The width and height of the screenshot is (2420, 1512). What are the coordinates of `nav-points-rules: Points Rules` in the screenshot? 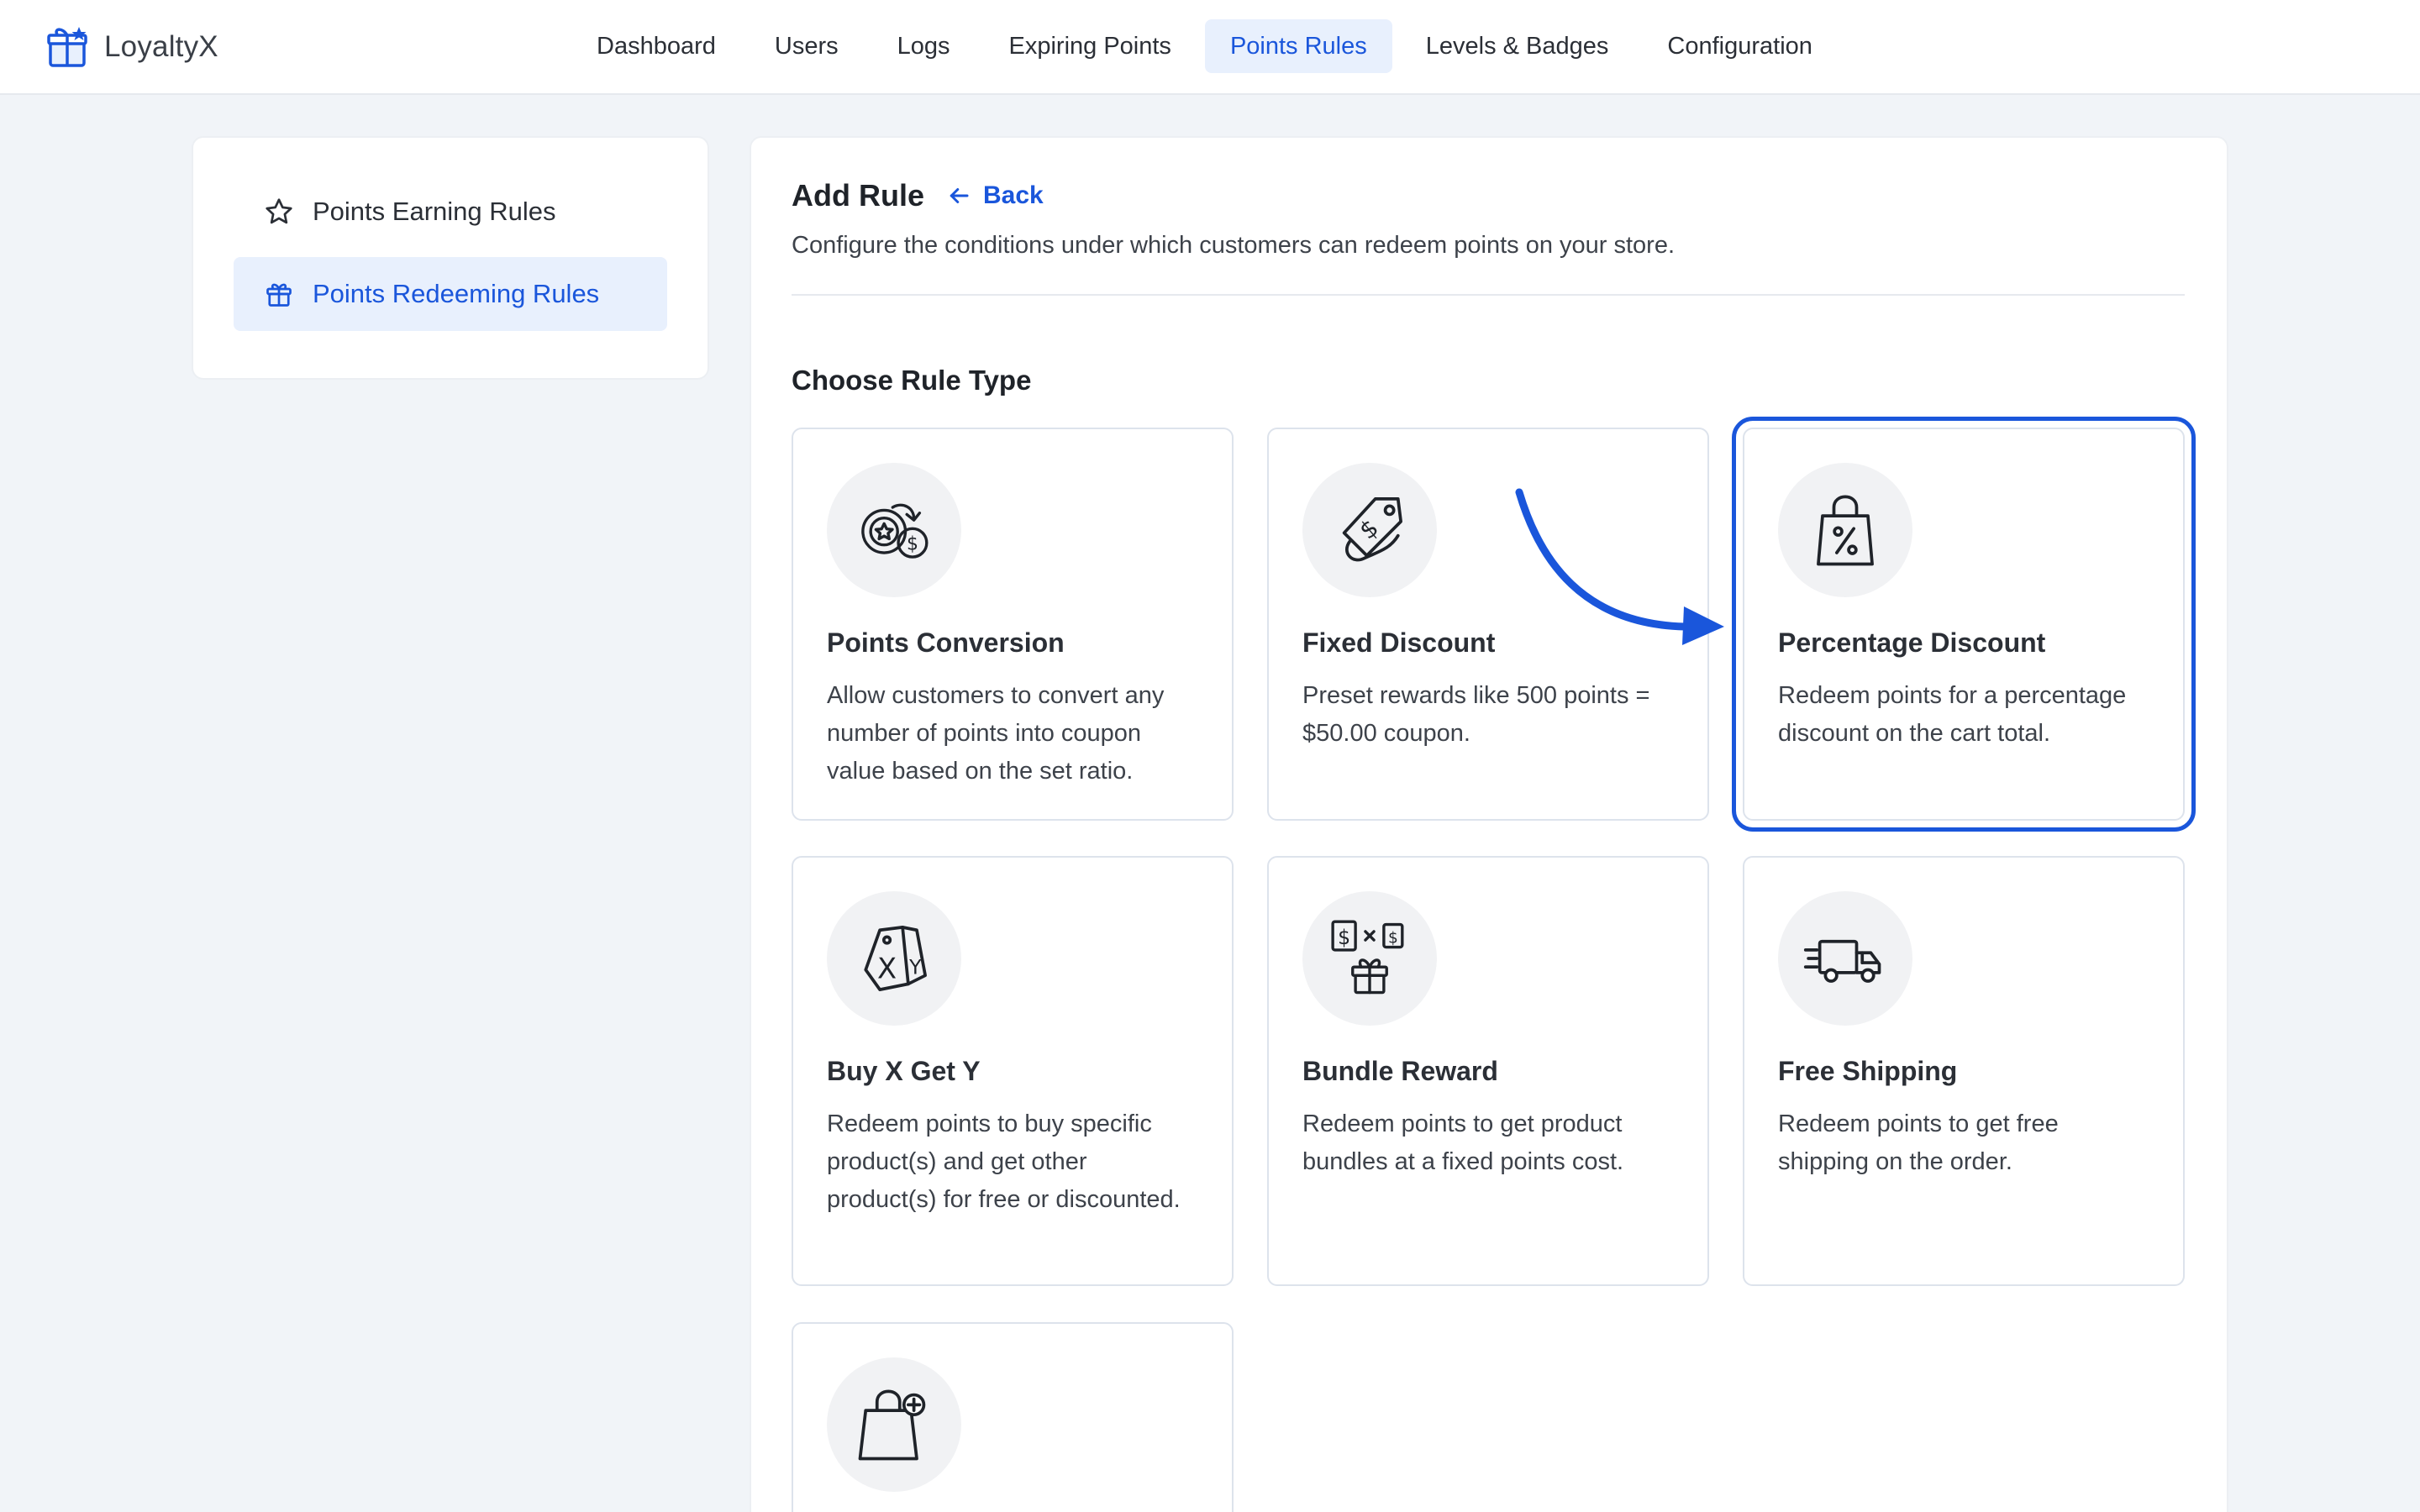 It's located at (1298, 46).